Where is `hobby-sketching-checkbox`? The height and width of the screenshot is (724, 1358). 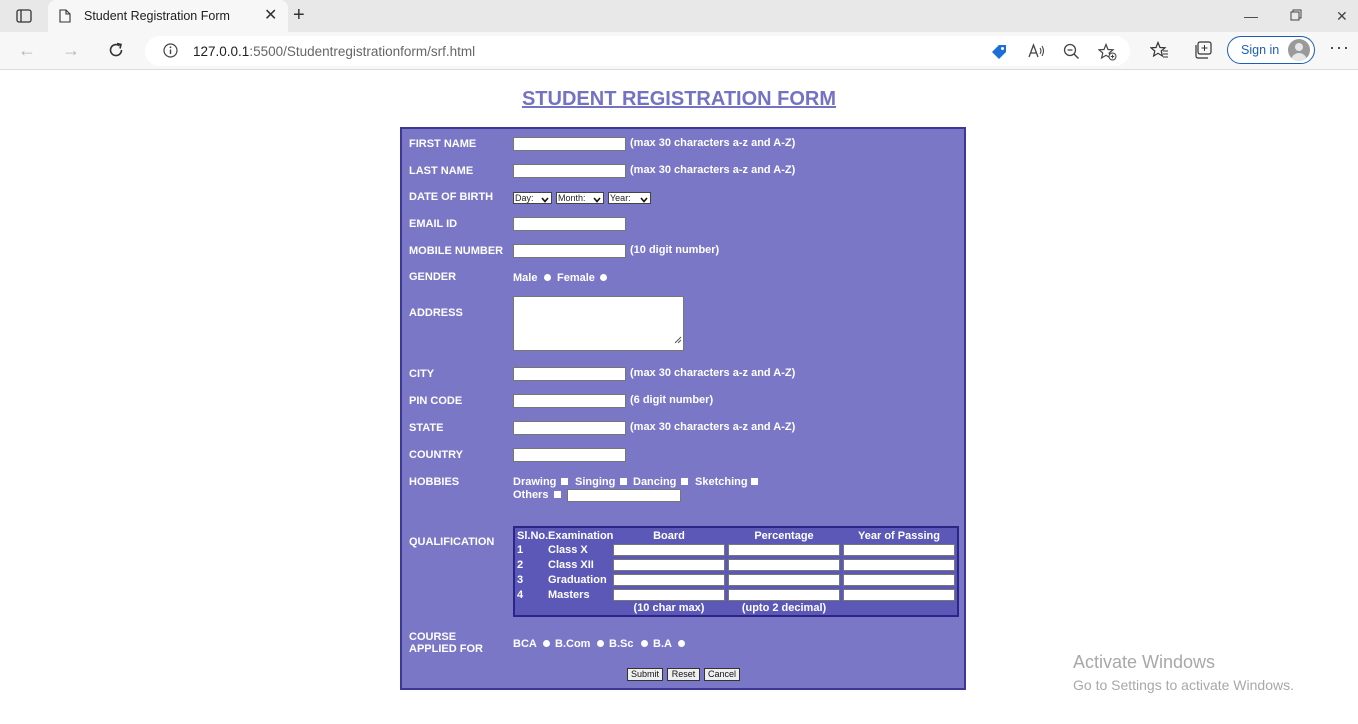
hobby-sketching-checkbox is located at coordinates (754, 481).